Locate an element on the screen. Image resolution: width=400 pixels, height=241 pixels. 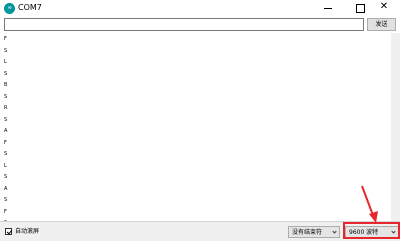
output-line: R is located at coordinates (6, 108).